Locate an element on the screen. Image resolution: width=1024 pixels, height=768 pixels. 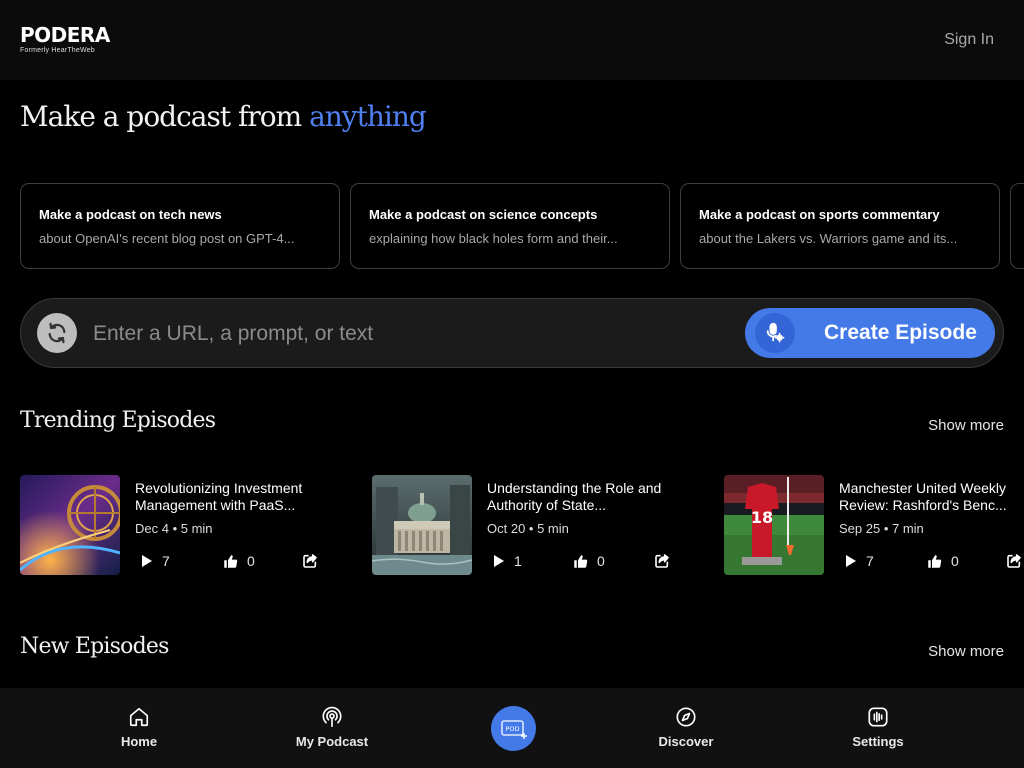
nav-settings: Settings is located at coordinates (878, 727).